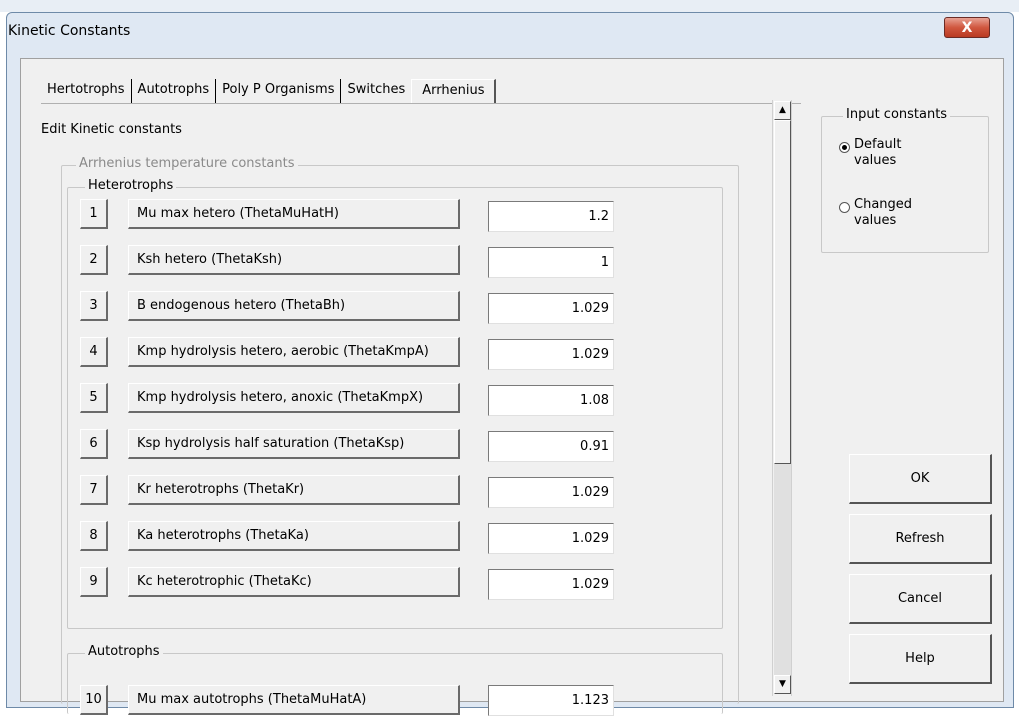  Describe the element at coordinates (294, 490) in the screenshot. I see `constant-name-button: Kr heterotrophs (ThetaKr)` at that location.